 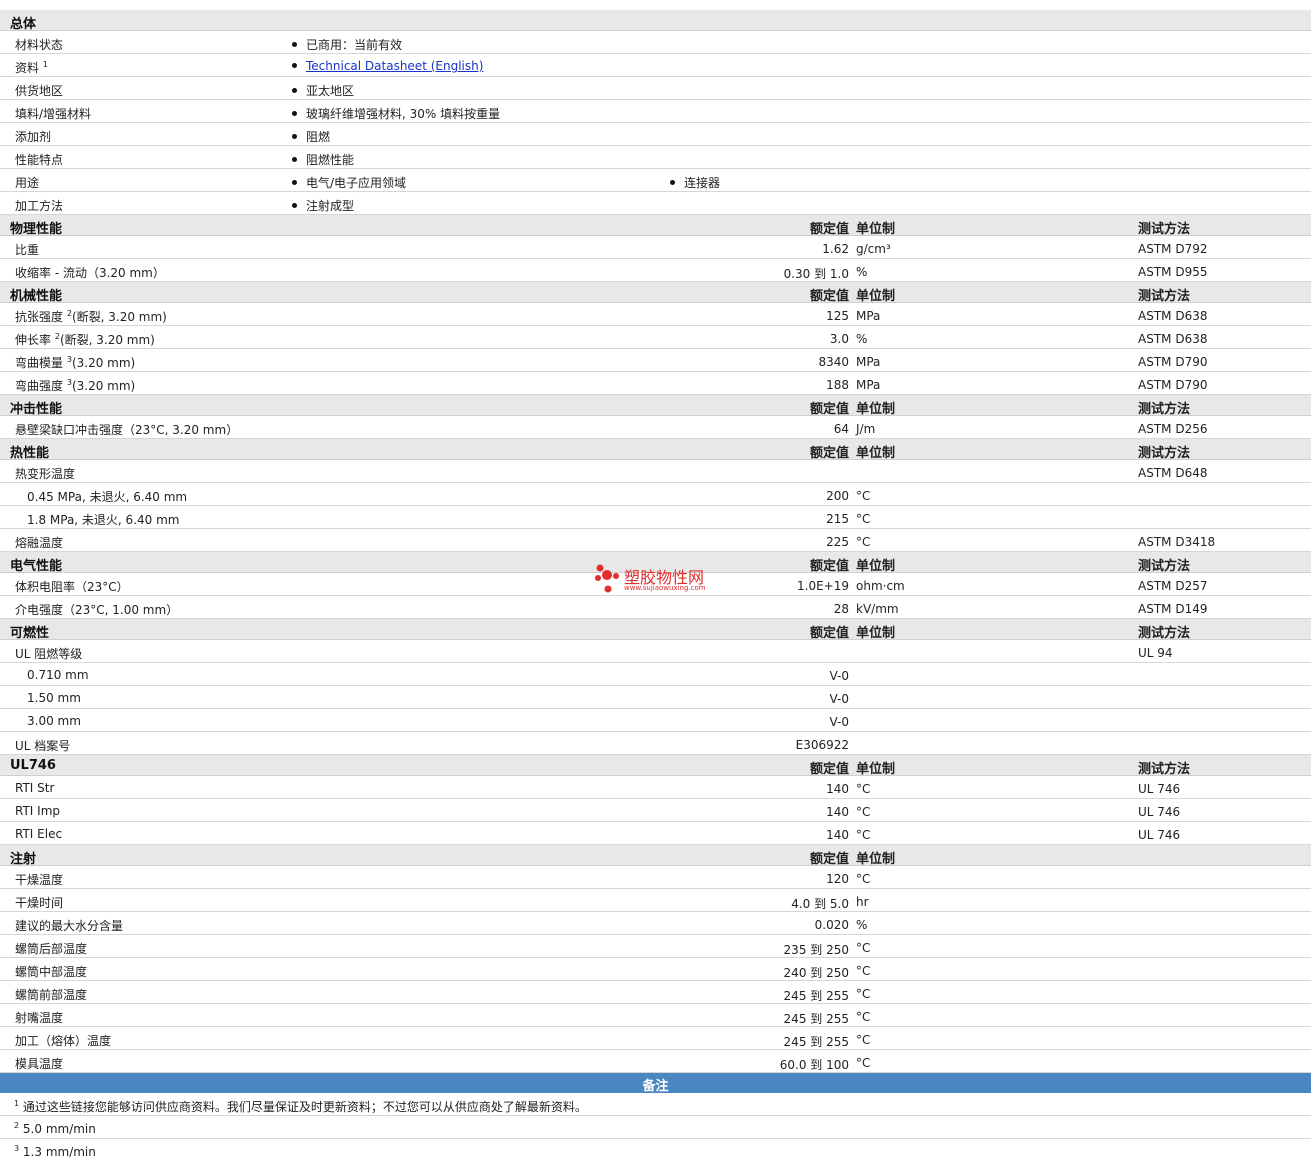 What do you see at coordinates (839, 699) in the screenshot?
I see `property-value: V-0` at bounding box center [839, 699].